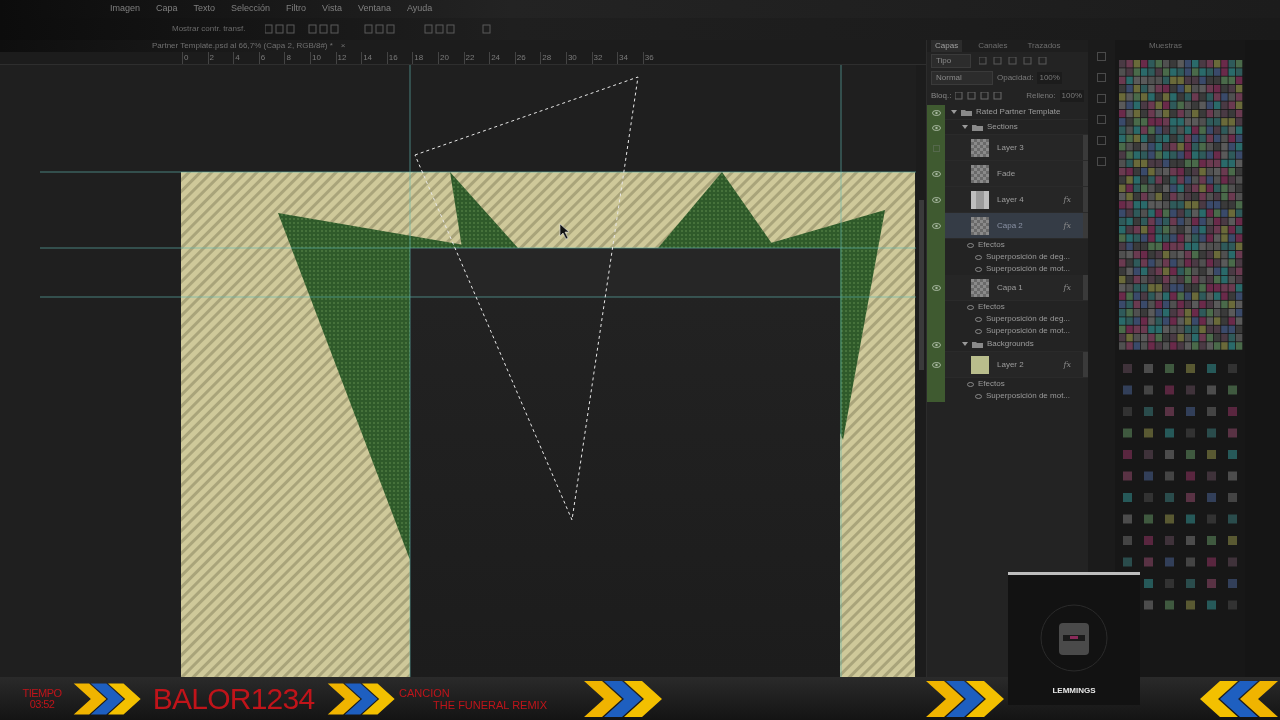  I want to click on layer-name: Layer 2, so click(1011, 364).